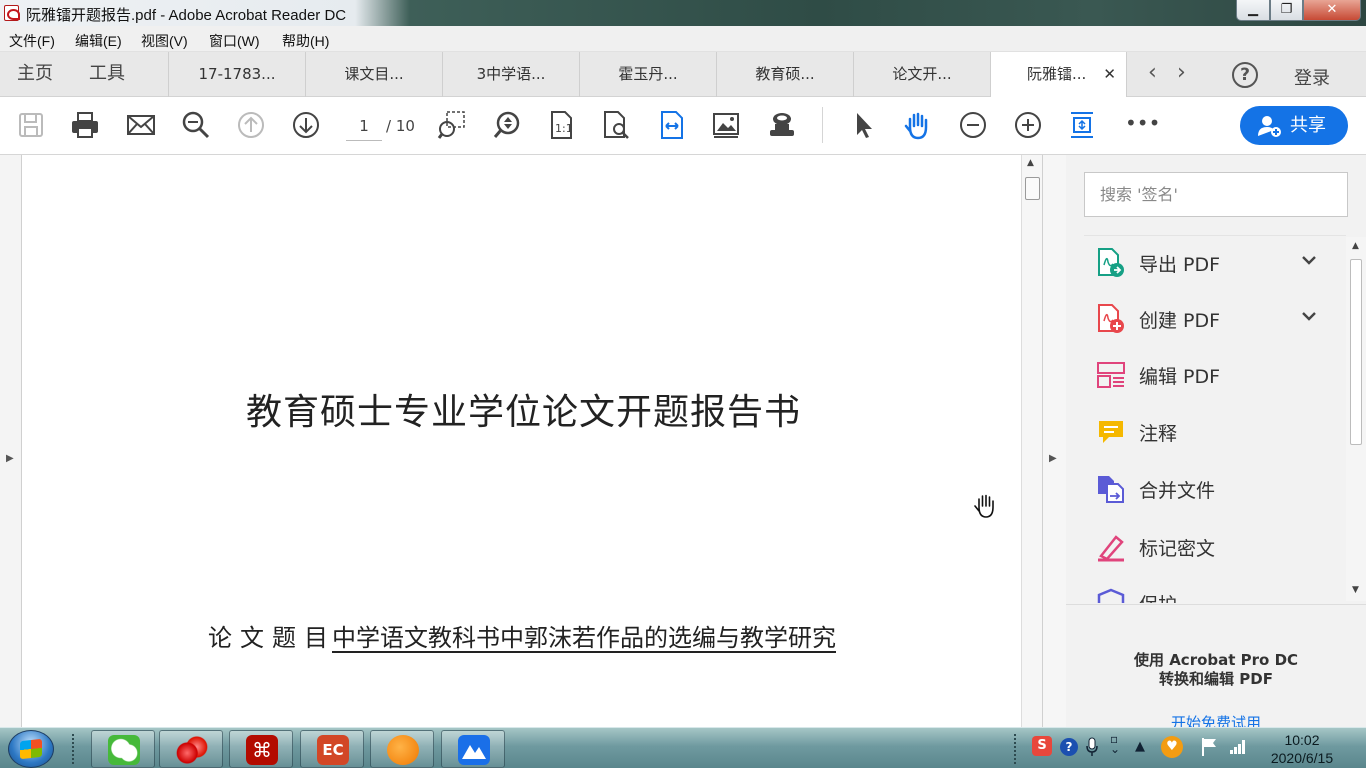 The width and height of the screenshot is (1366, 768). I want to click on taskbar-app-orange, so click(402, 749).